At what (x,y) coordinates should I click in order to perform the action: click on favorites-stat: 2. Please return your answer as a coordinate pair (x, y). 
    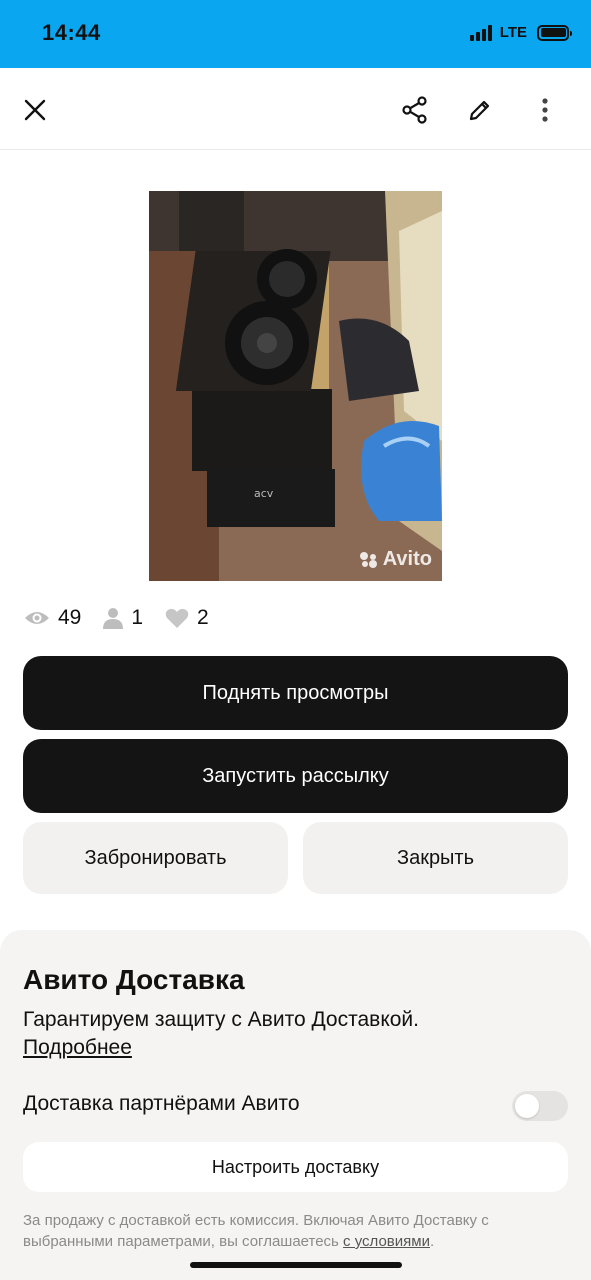
    Looking at the image, I should click on (187, 618).